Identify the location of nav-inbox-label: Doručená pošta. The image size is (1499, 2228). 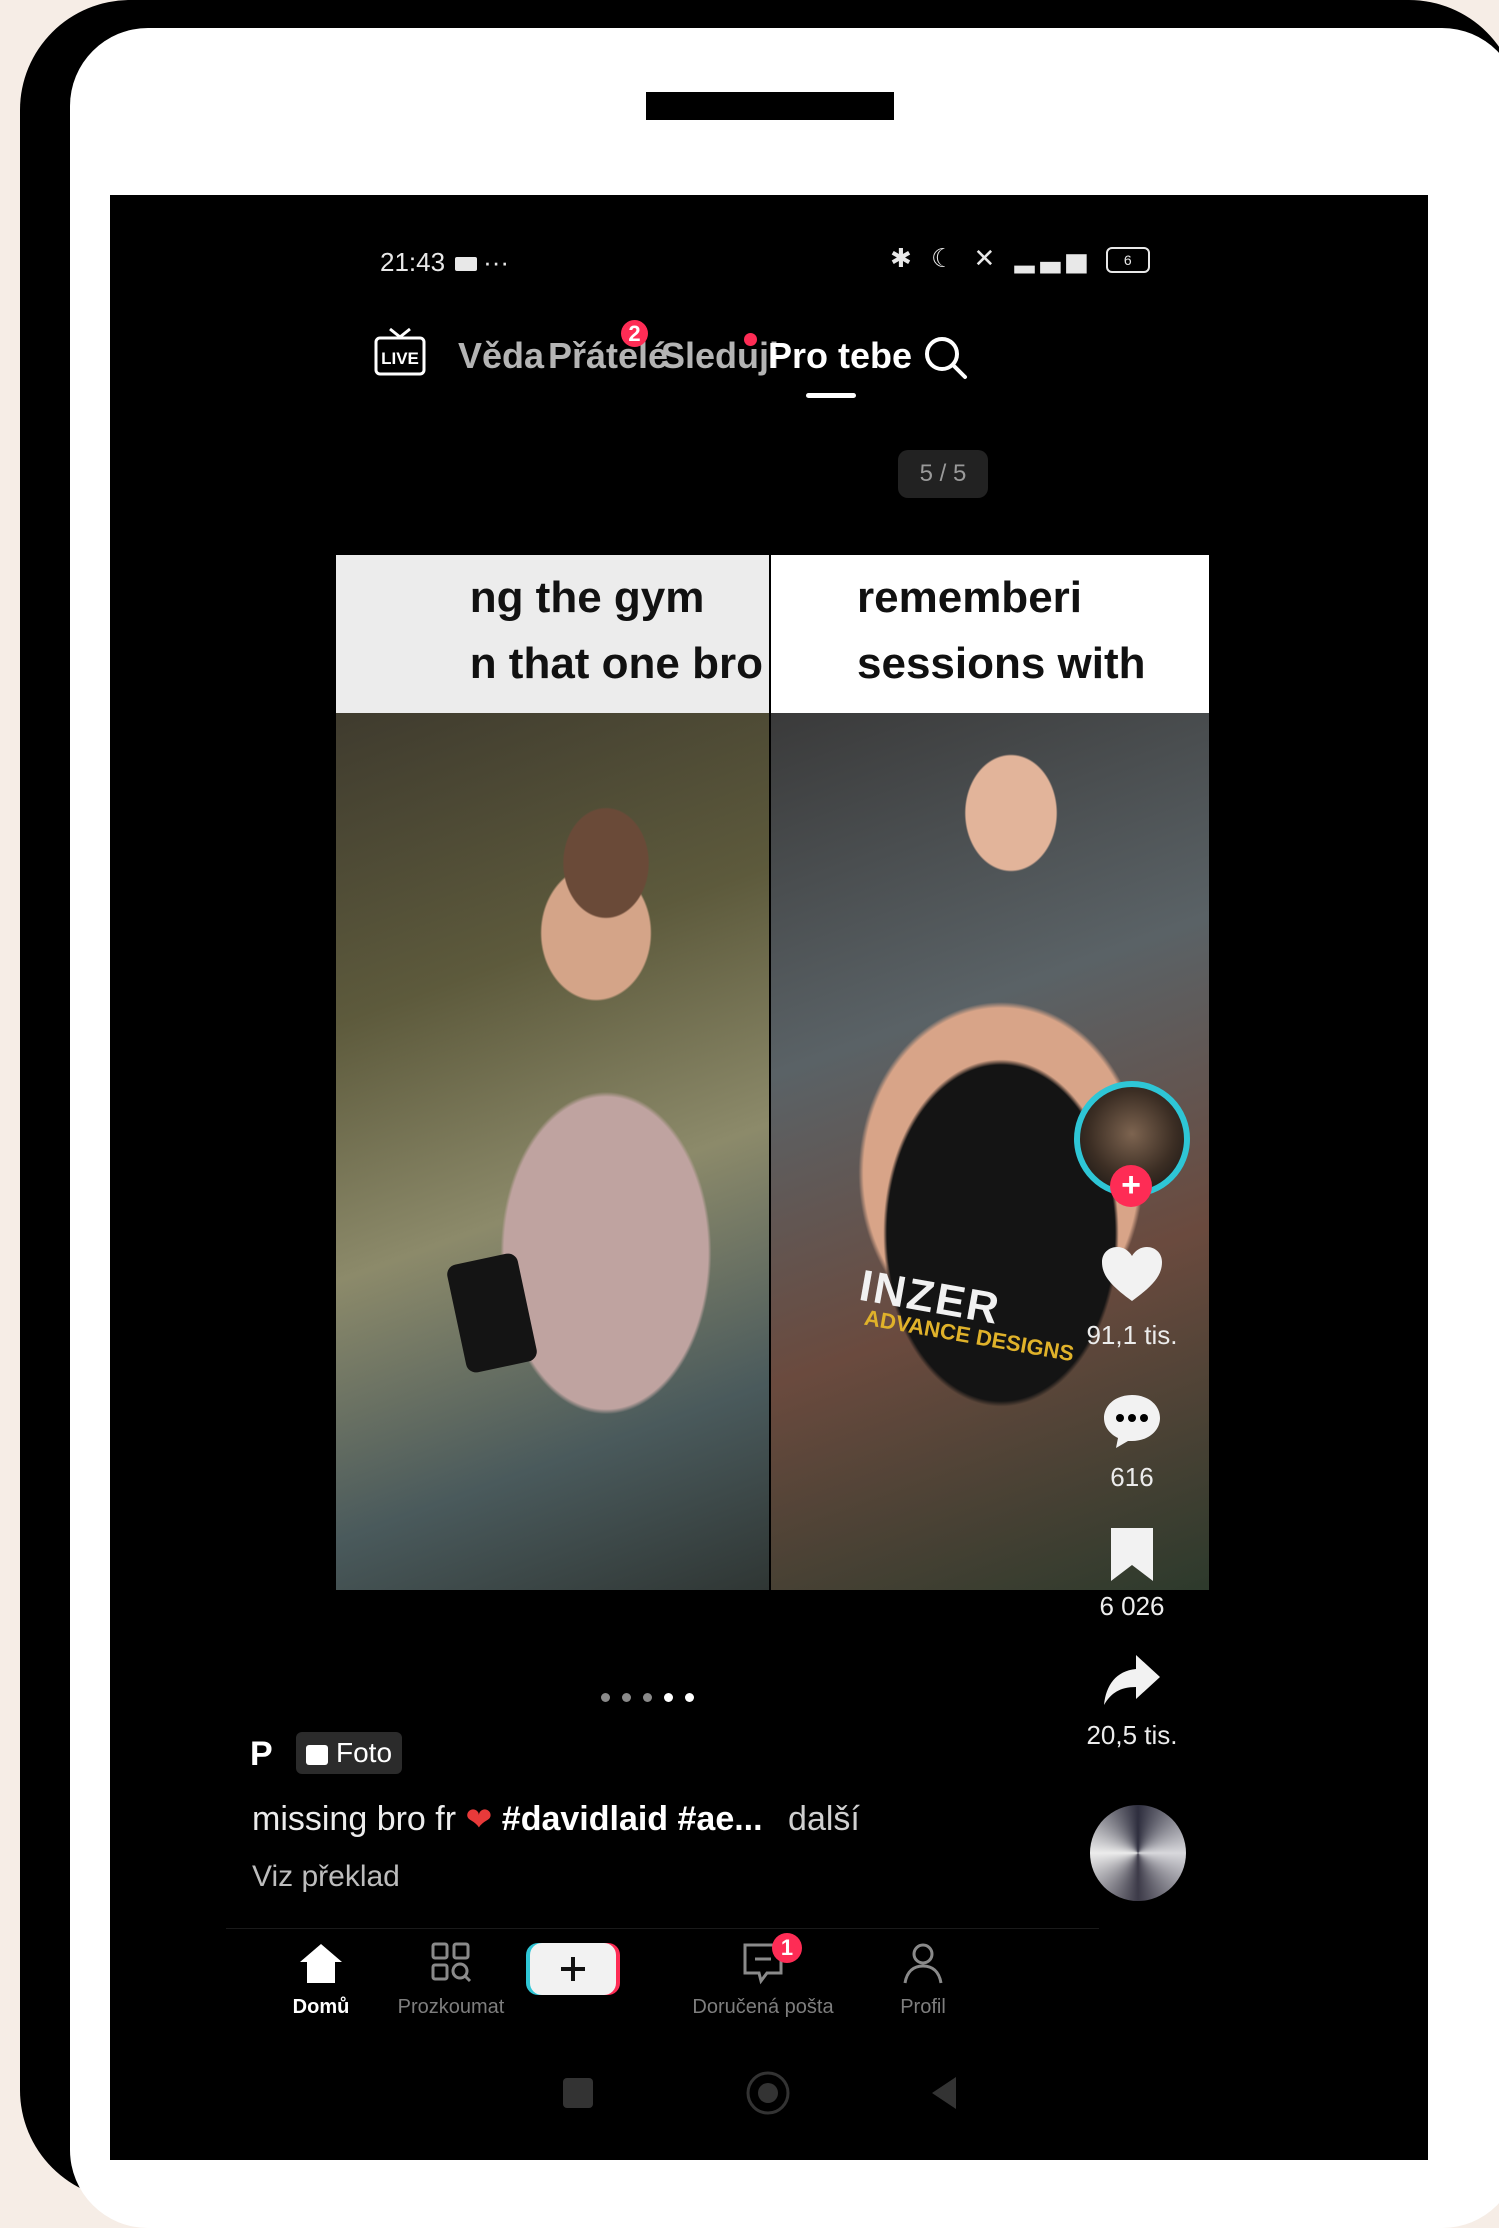
(763, 2007).